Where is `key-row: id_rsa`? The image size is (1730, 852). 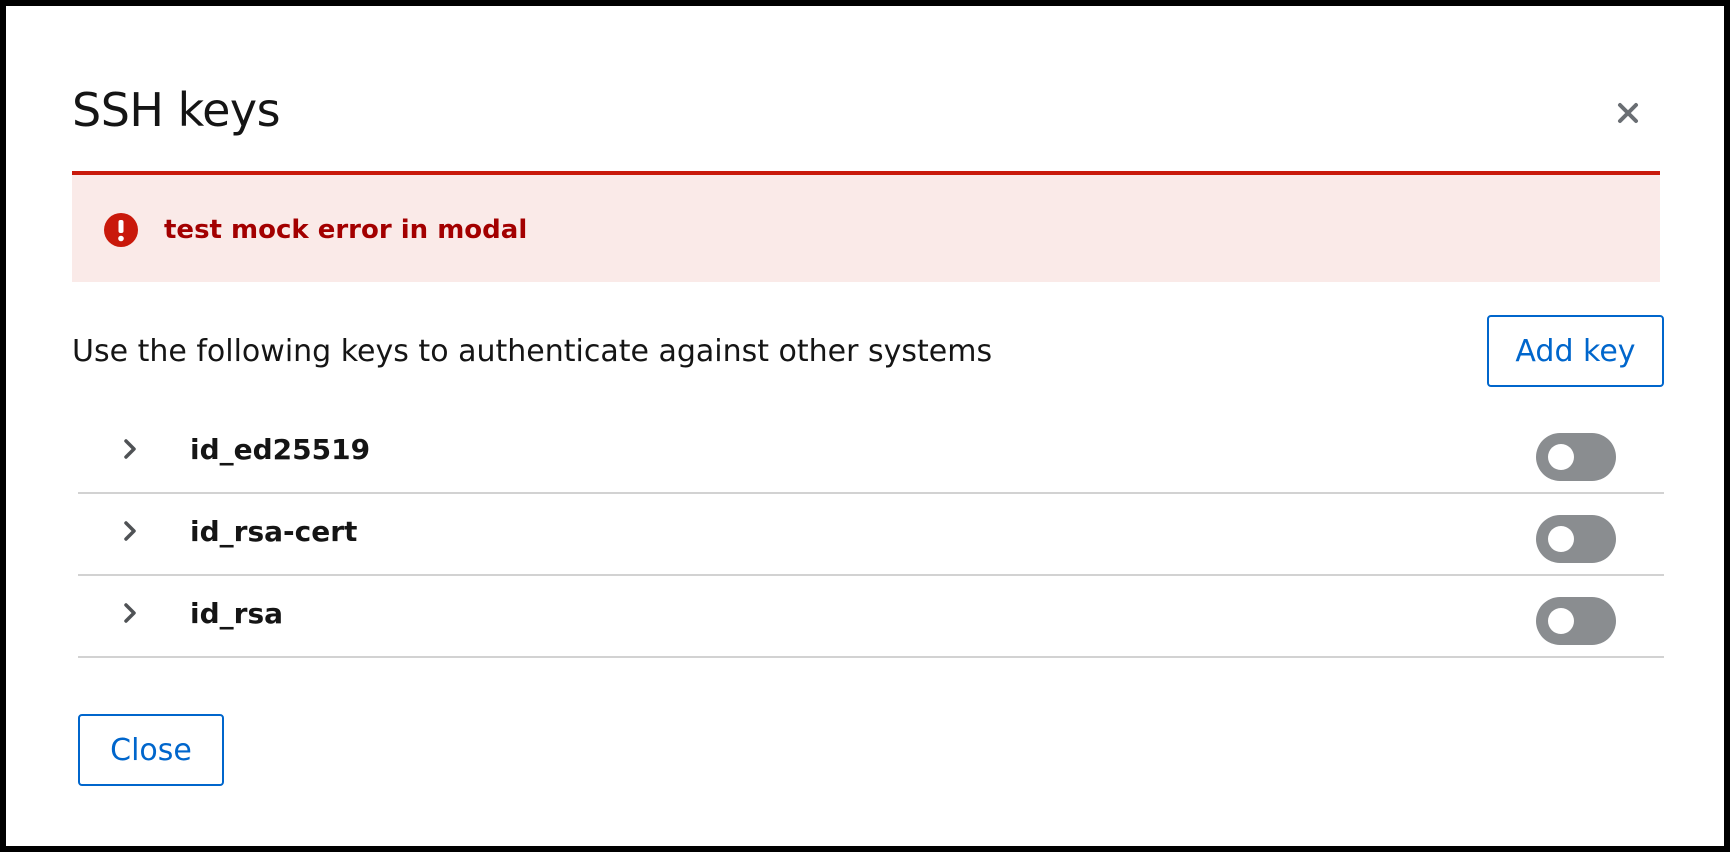 key-row: id_rsa is located at coordinates (871, 617).